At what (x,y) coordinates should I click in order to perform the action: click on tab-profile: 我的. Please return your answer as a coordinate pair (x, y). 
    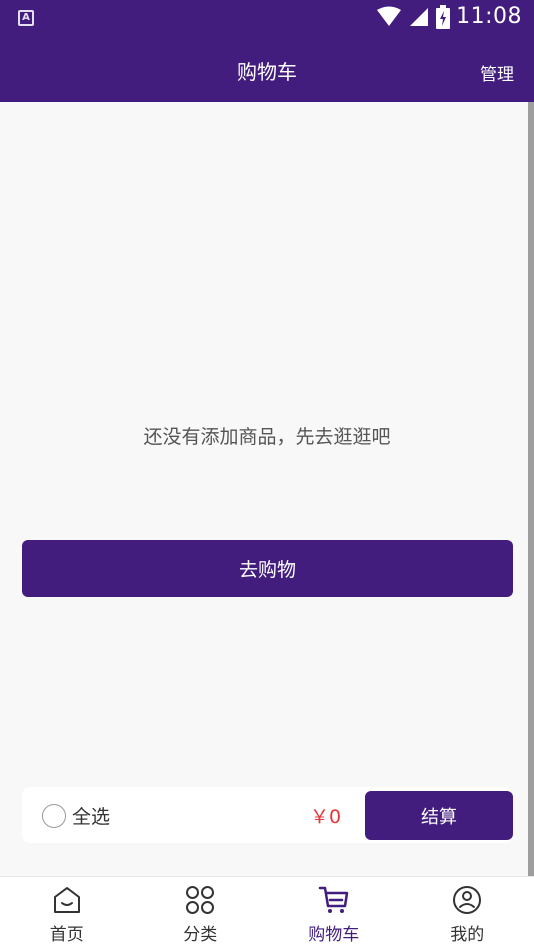
    Looking at the image, I should click on (467, 913).